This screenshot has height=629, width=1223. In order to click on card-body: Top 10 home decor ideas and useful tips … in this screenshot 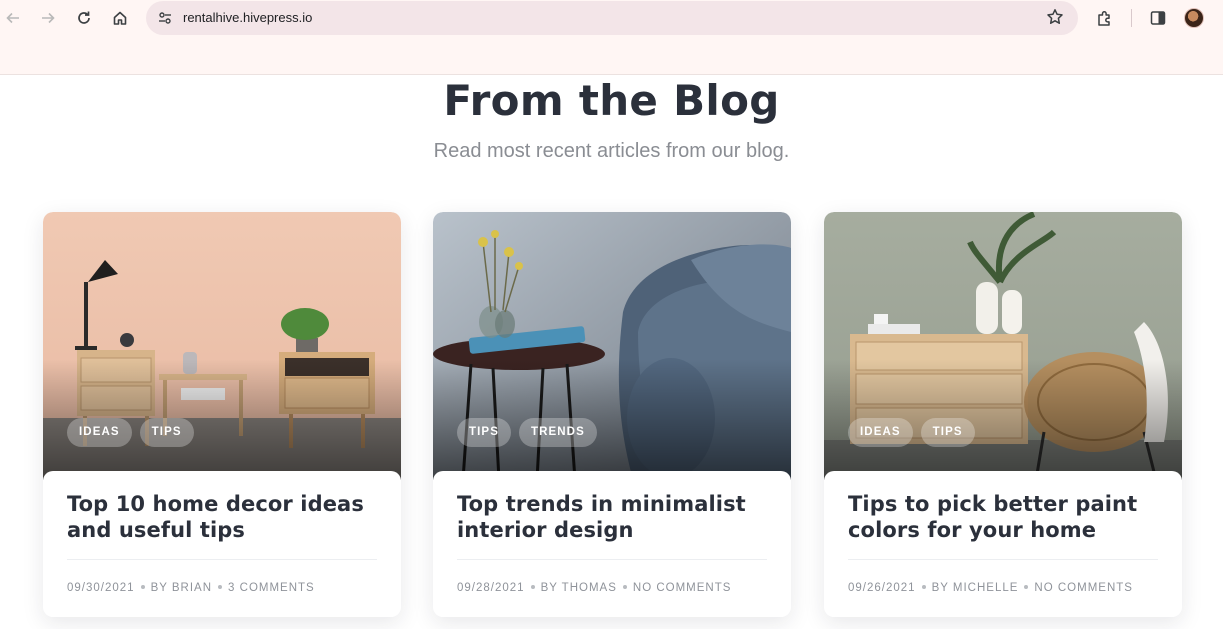, I will do `click(222, 544)`.